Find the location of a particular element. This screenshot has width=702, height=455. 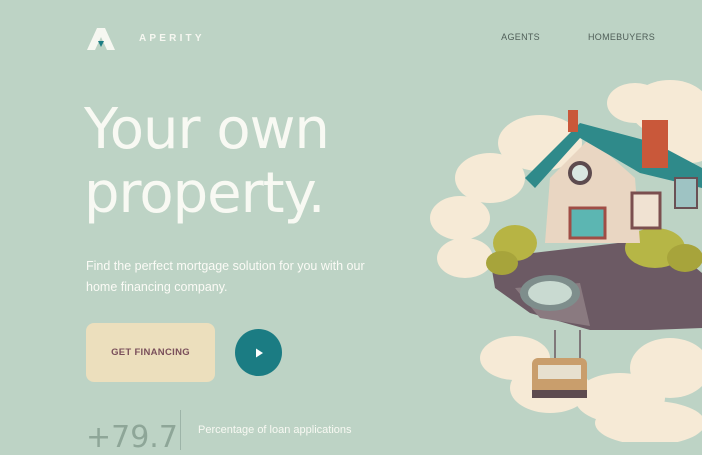

stat-value: +79.7 is located at coordinates (132, 437).